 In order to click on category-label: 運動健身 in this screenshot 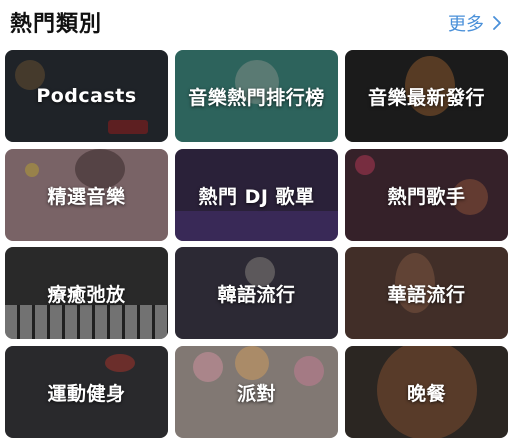, I will do `click(86, 393)`.